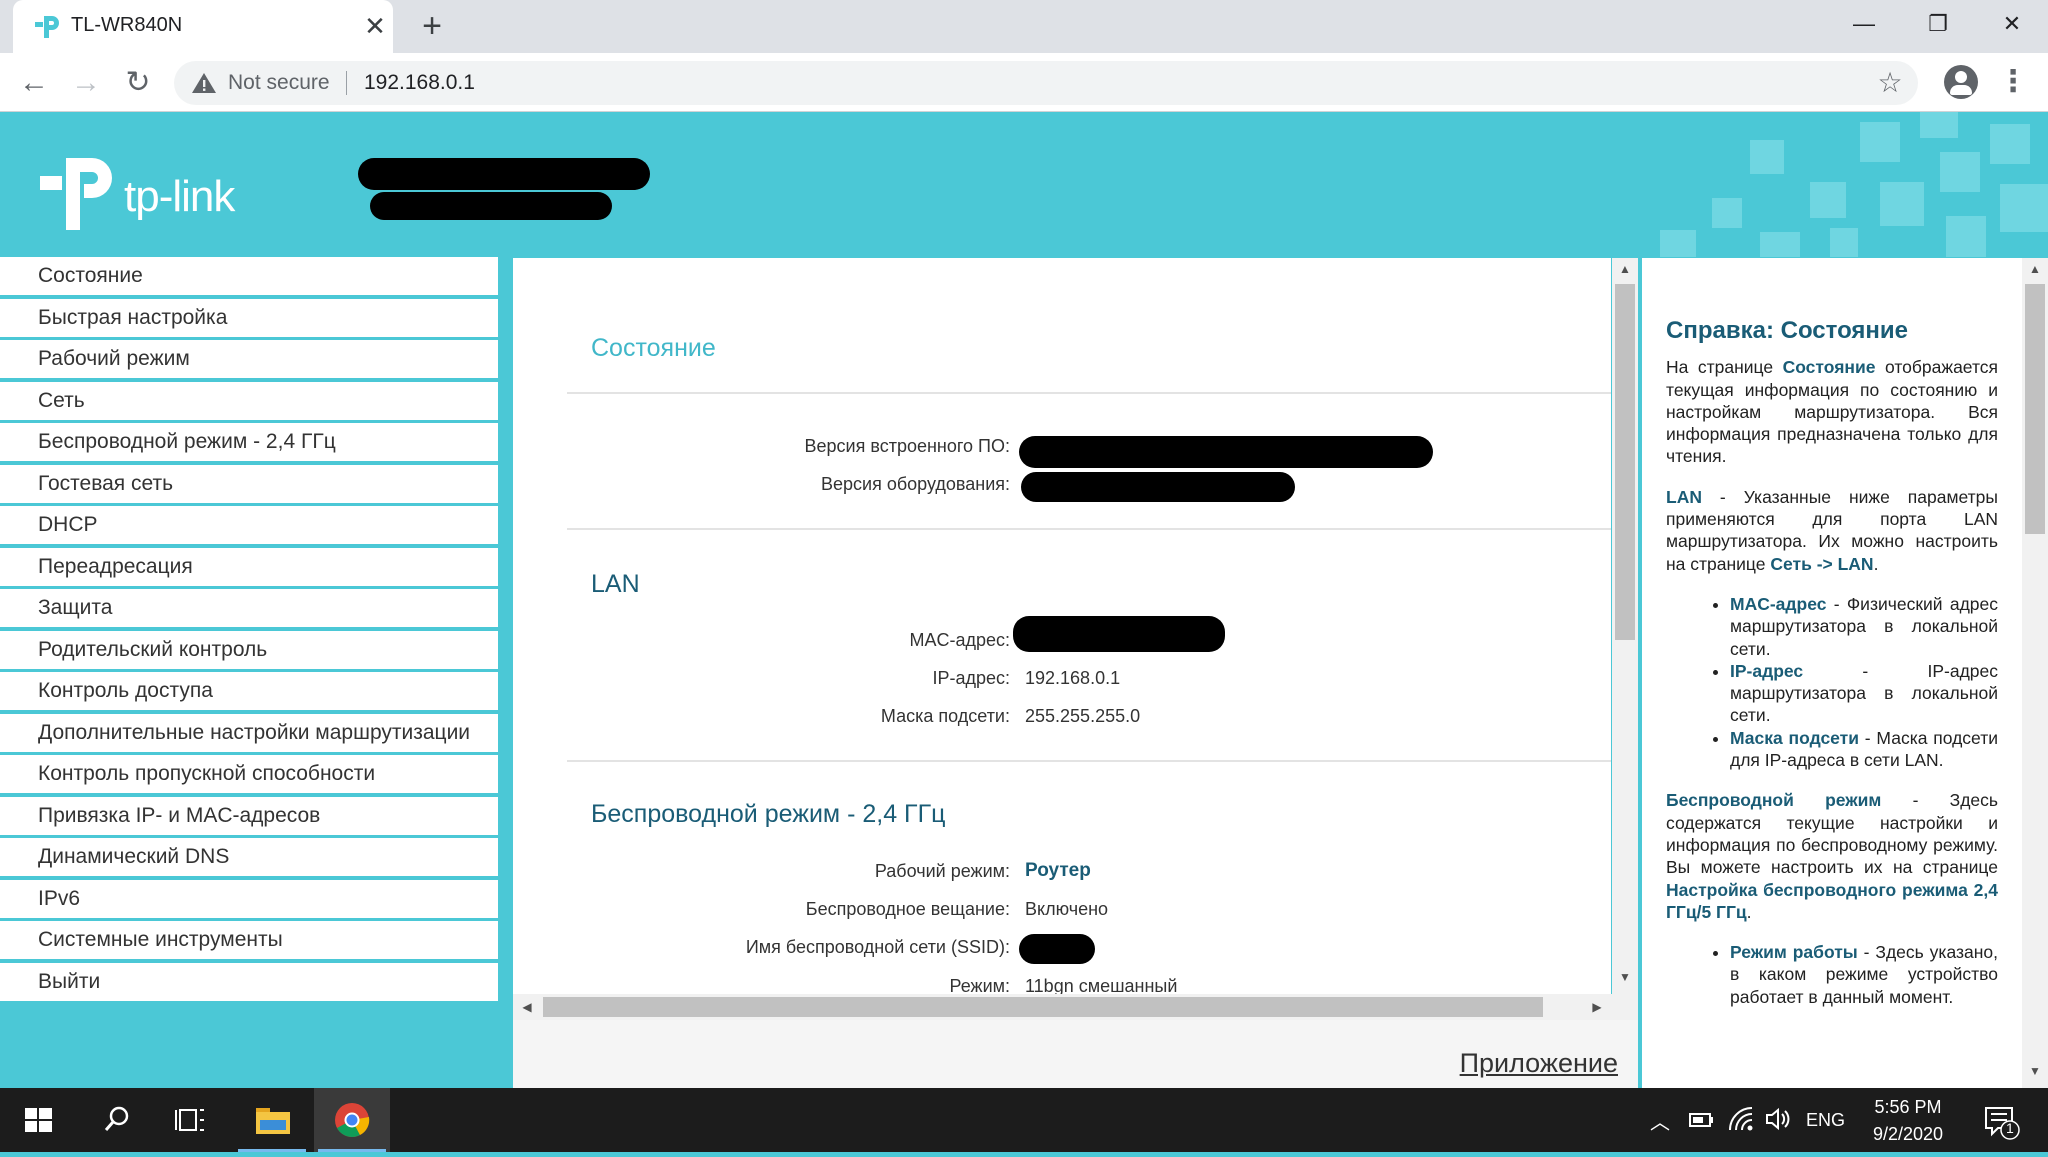 The width and height of the screenshot is (2048, 1157). Describe the element at coordinates (1767, 670) in the screenshot. I see `help-term: IP-адрес` at that location.